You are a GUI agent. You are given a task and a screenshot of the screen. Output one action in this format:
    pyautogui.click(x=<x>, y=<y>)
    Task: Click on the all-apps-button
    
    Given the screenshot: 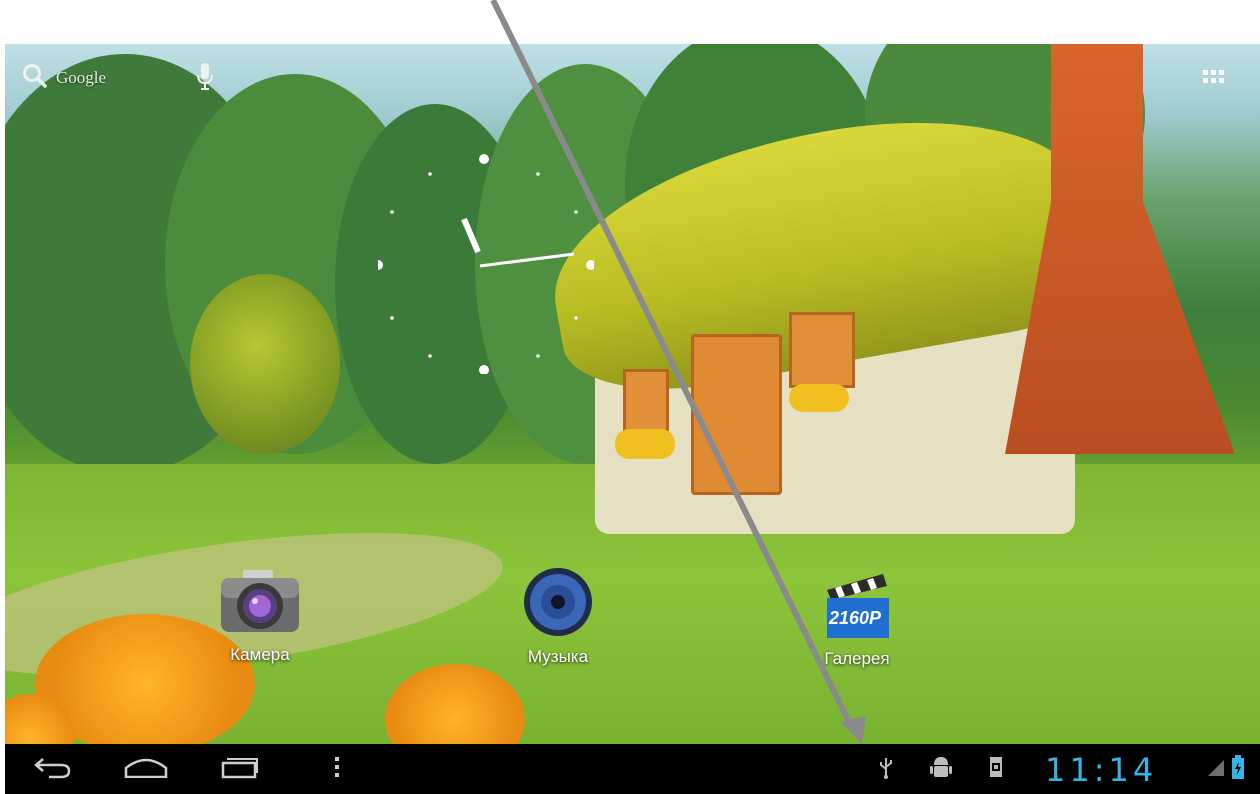 What is the action you would take?
    pyautogui.click(x=1214, y=80)
    